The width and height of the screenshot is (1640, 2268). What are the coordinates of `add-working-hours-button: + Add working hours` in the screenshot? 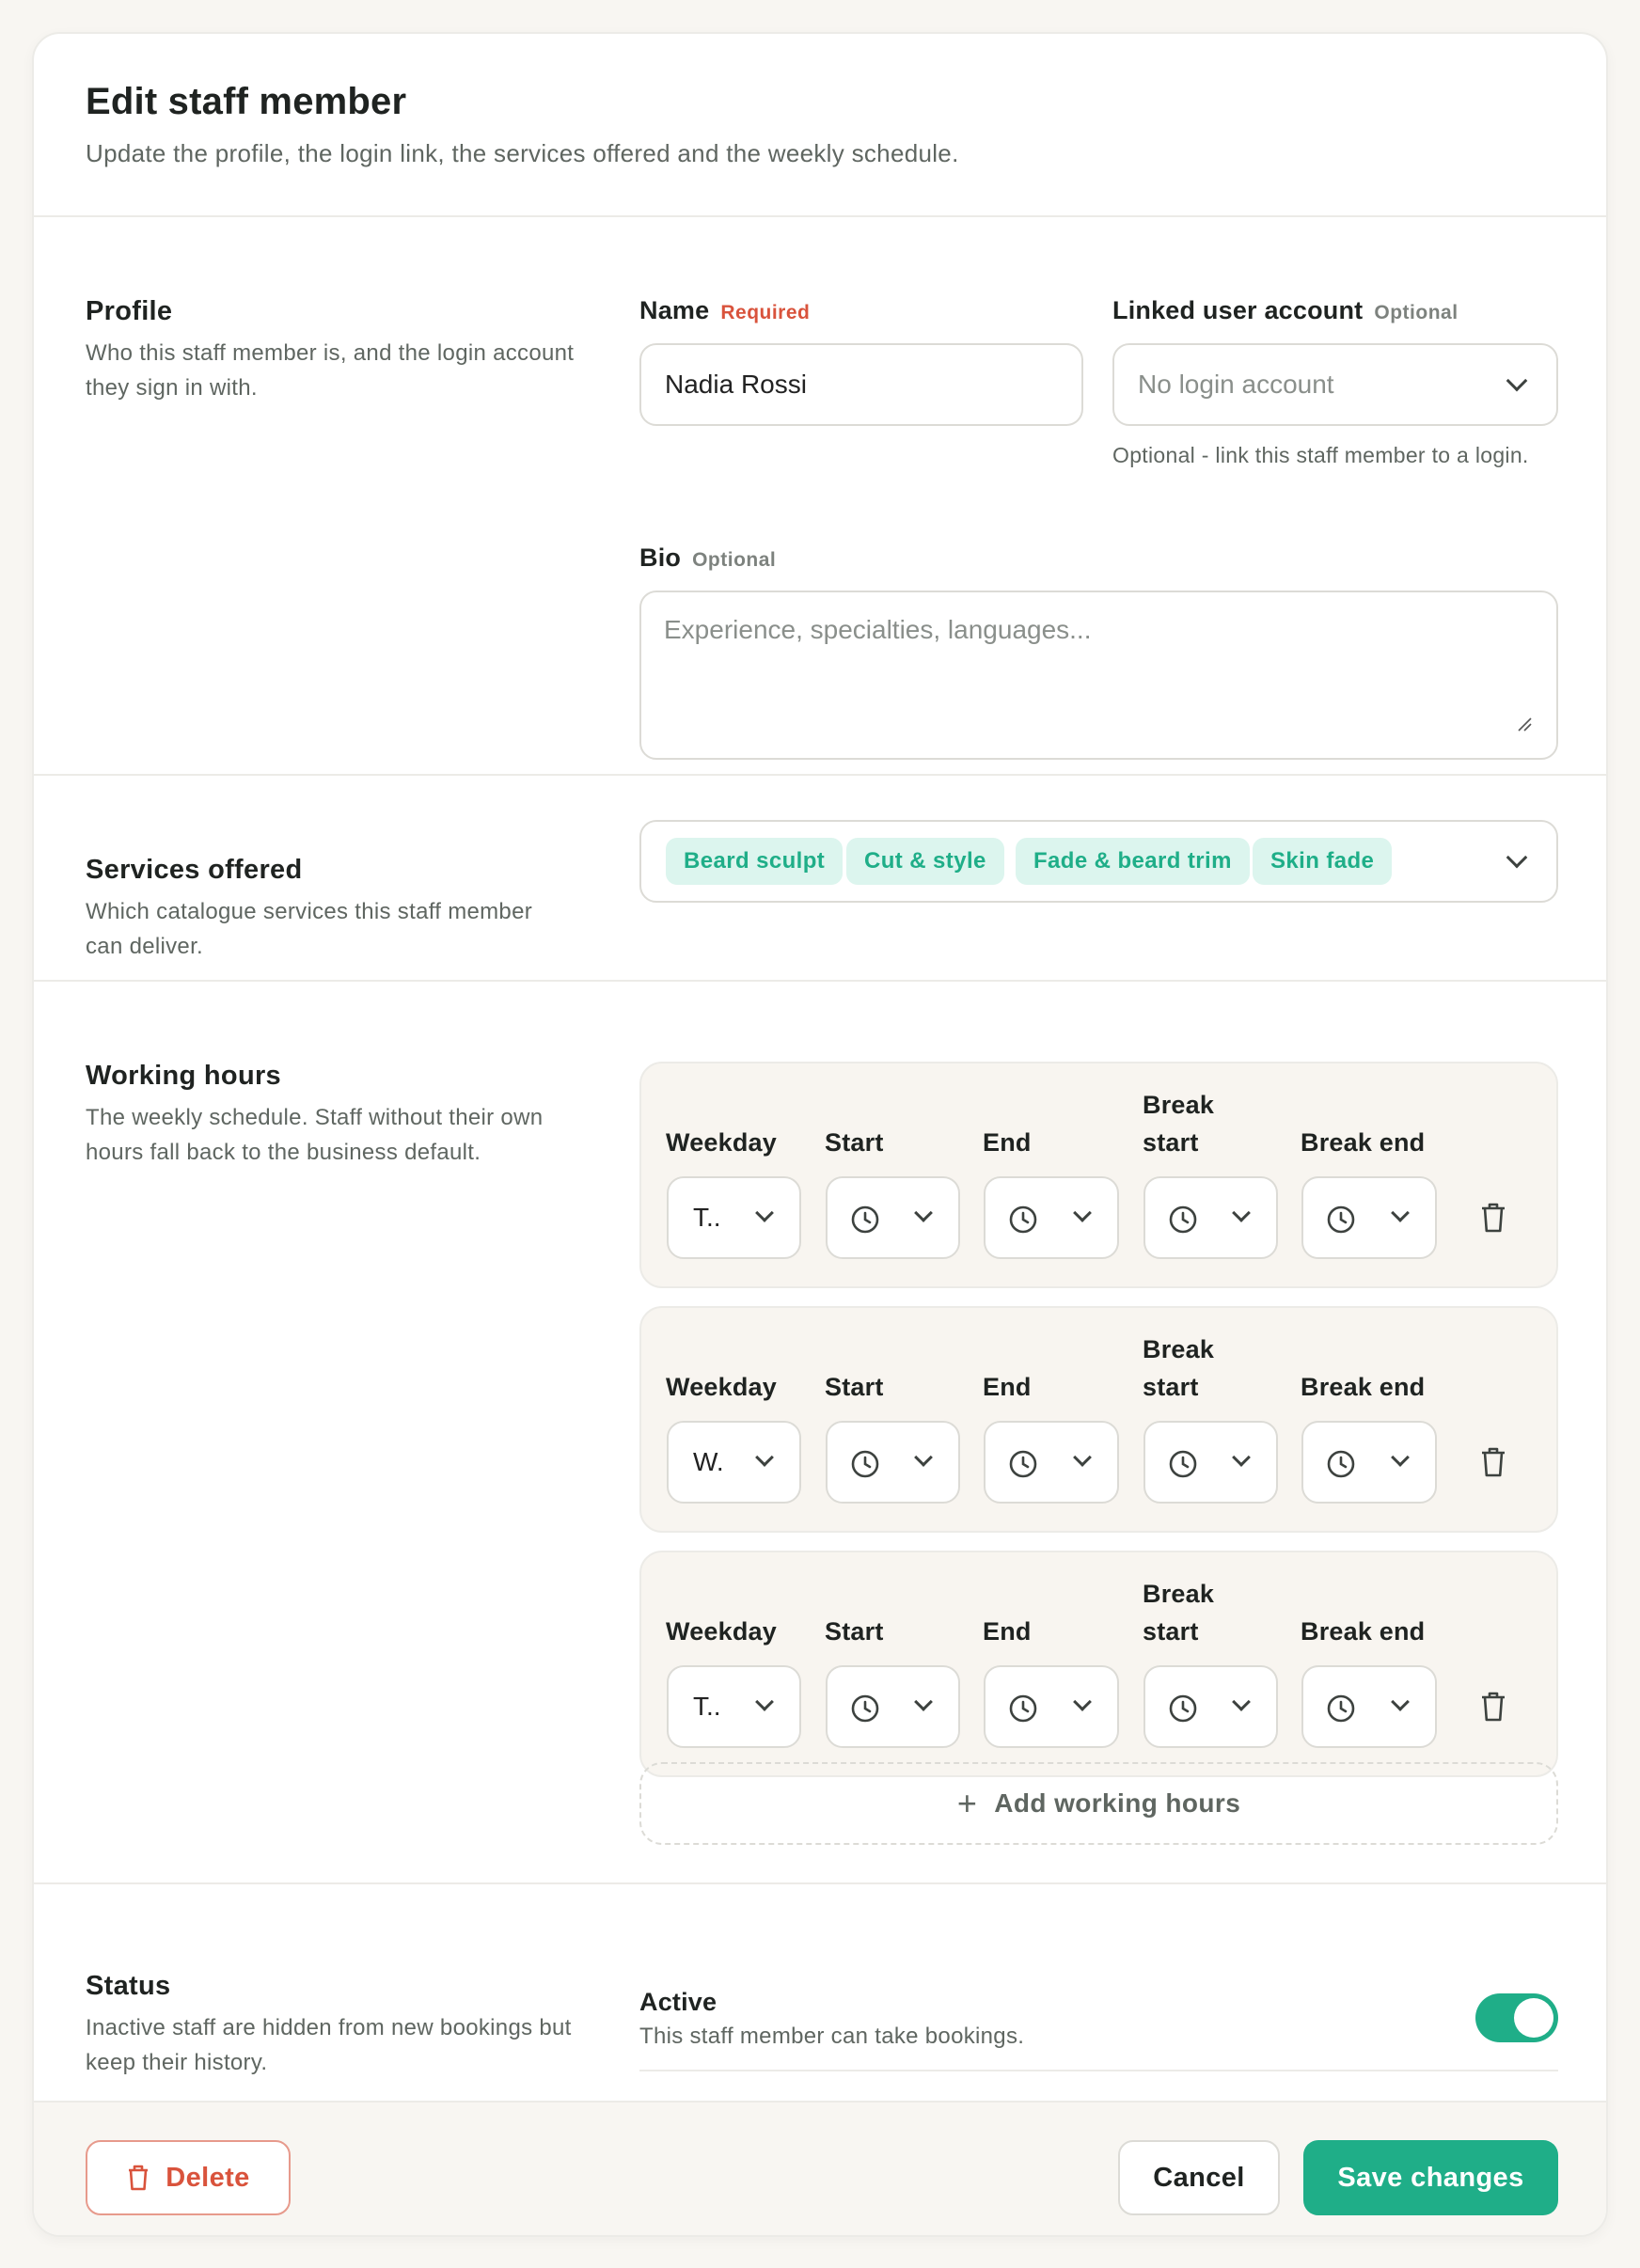 It's located at (1098, 1803).